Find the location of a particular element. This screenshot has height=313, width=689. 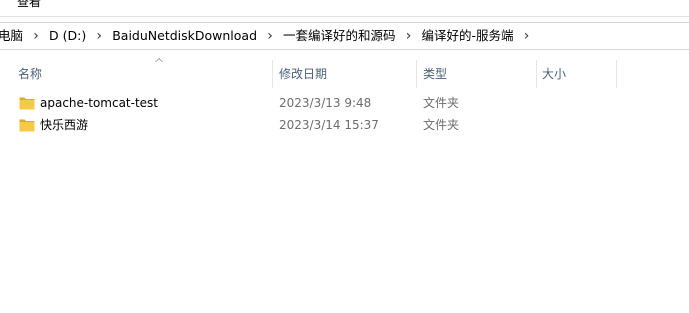

breadcrumb-server-folder: 编译好的-服务端 is located at coordinates (468, 36).